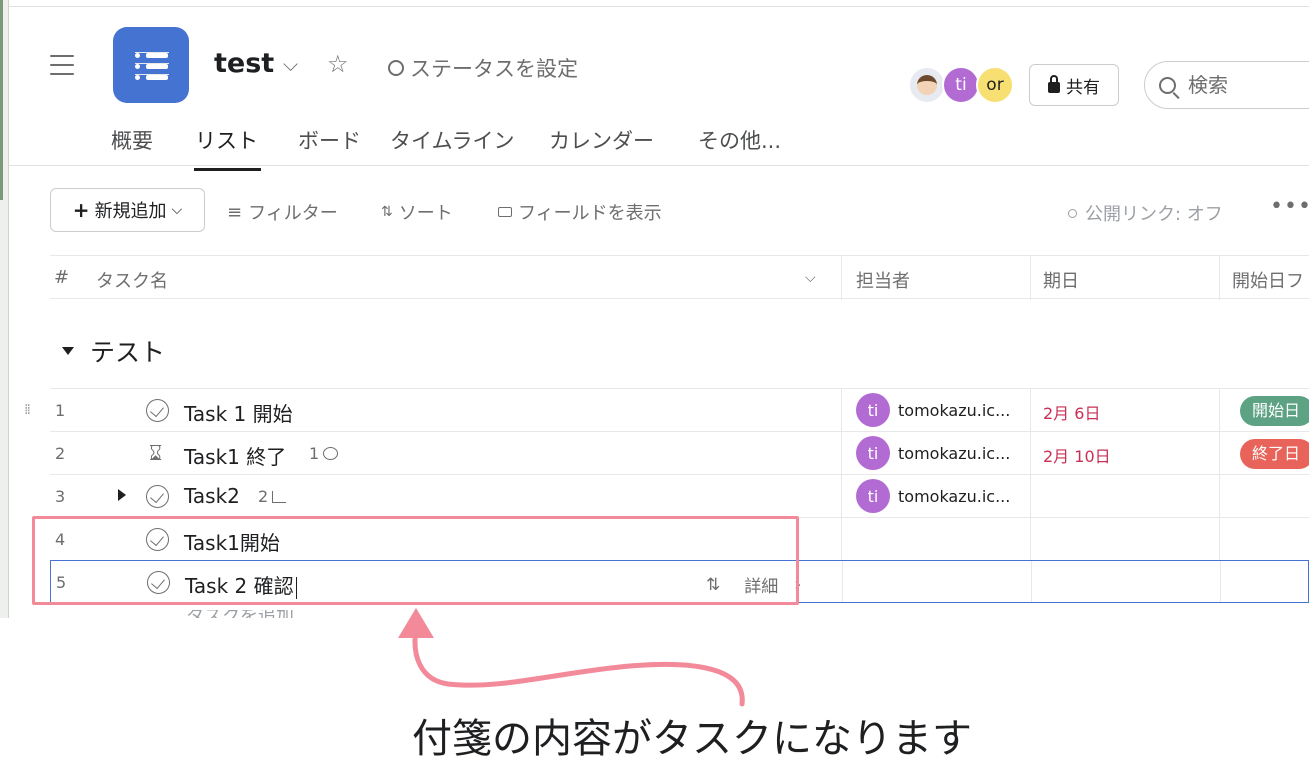 This screenshot has height=763, width=1309. I want to click on add-new-button: + 新規追加 ⌵, so click(127, 210).